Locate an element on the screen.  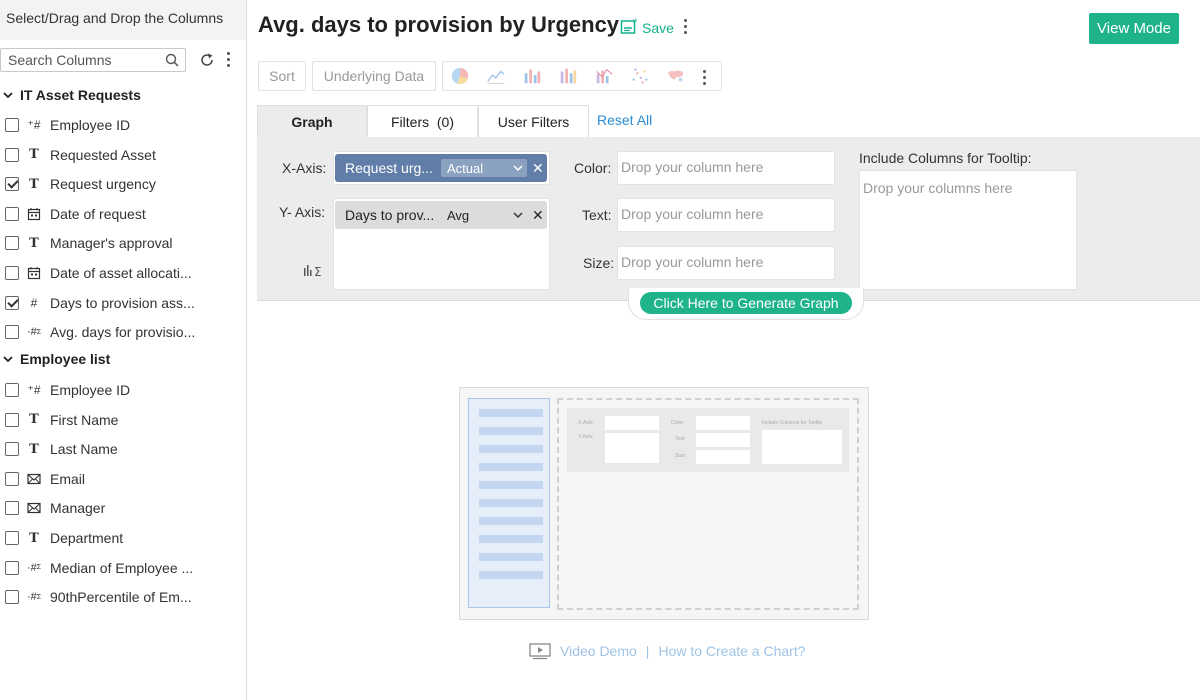
save-button: * Save is located at coordinates (647, 26).